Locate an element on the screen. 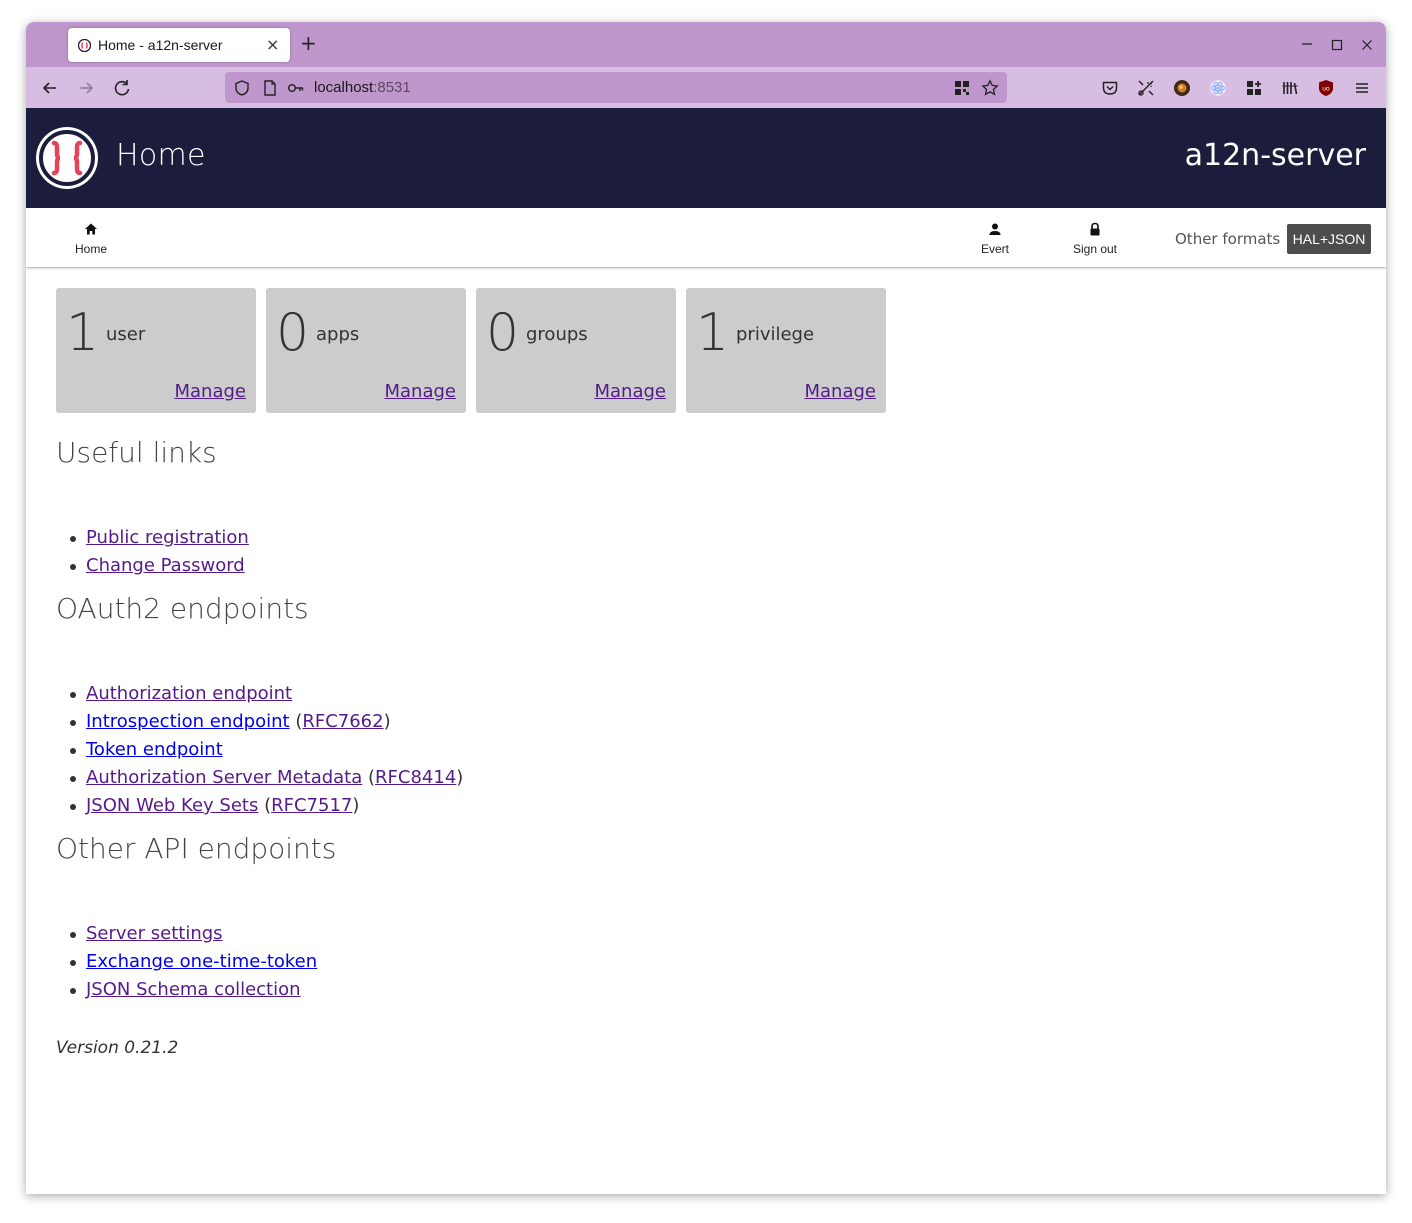 The width and height of the screenshot is (1412, 1223). forward-arrow-icon is located at coordinates (86, 88).